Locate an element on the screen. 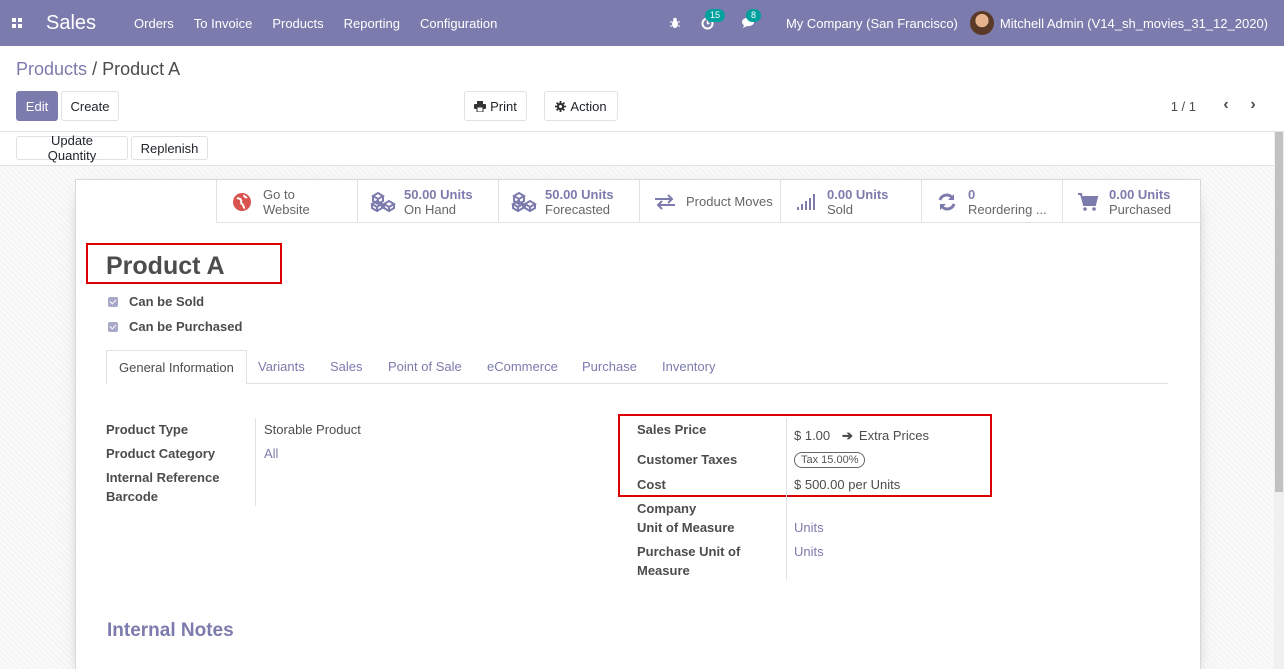 The image size is (1284, 669). breadcrumb: Products / Product A is located at coordinates (98, 69).